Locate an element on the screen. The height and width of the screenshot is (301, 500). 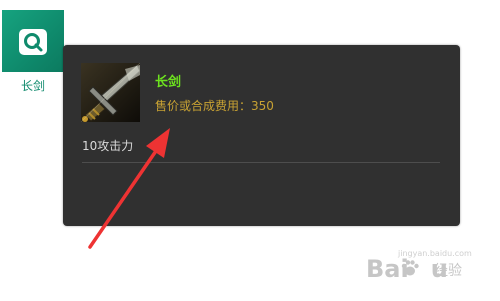
tooltip-title: 长剑 is located at coordinates (168, 82).